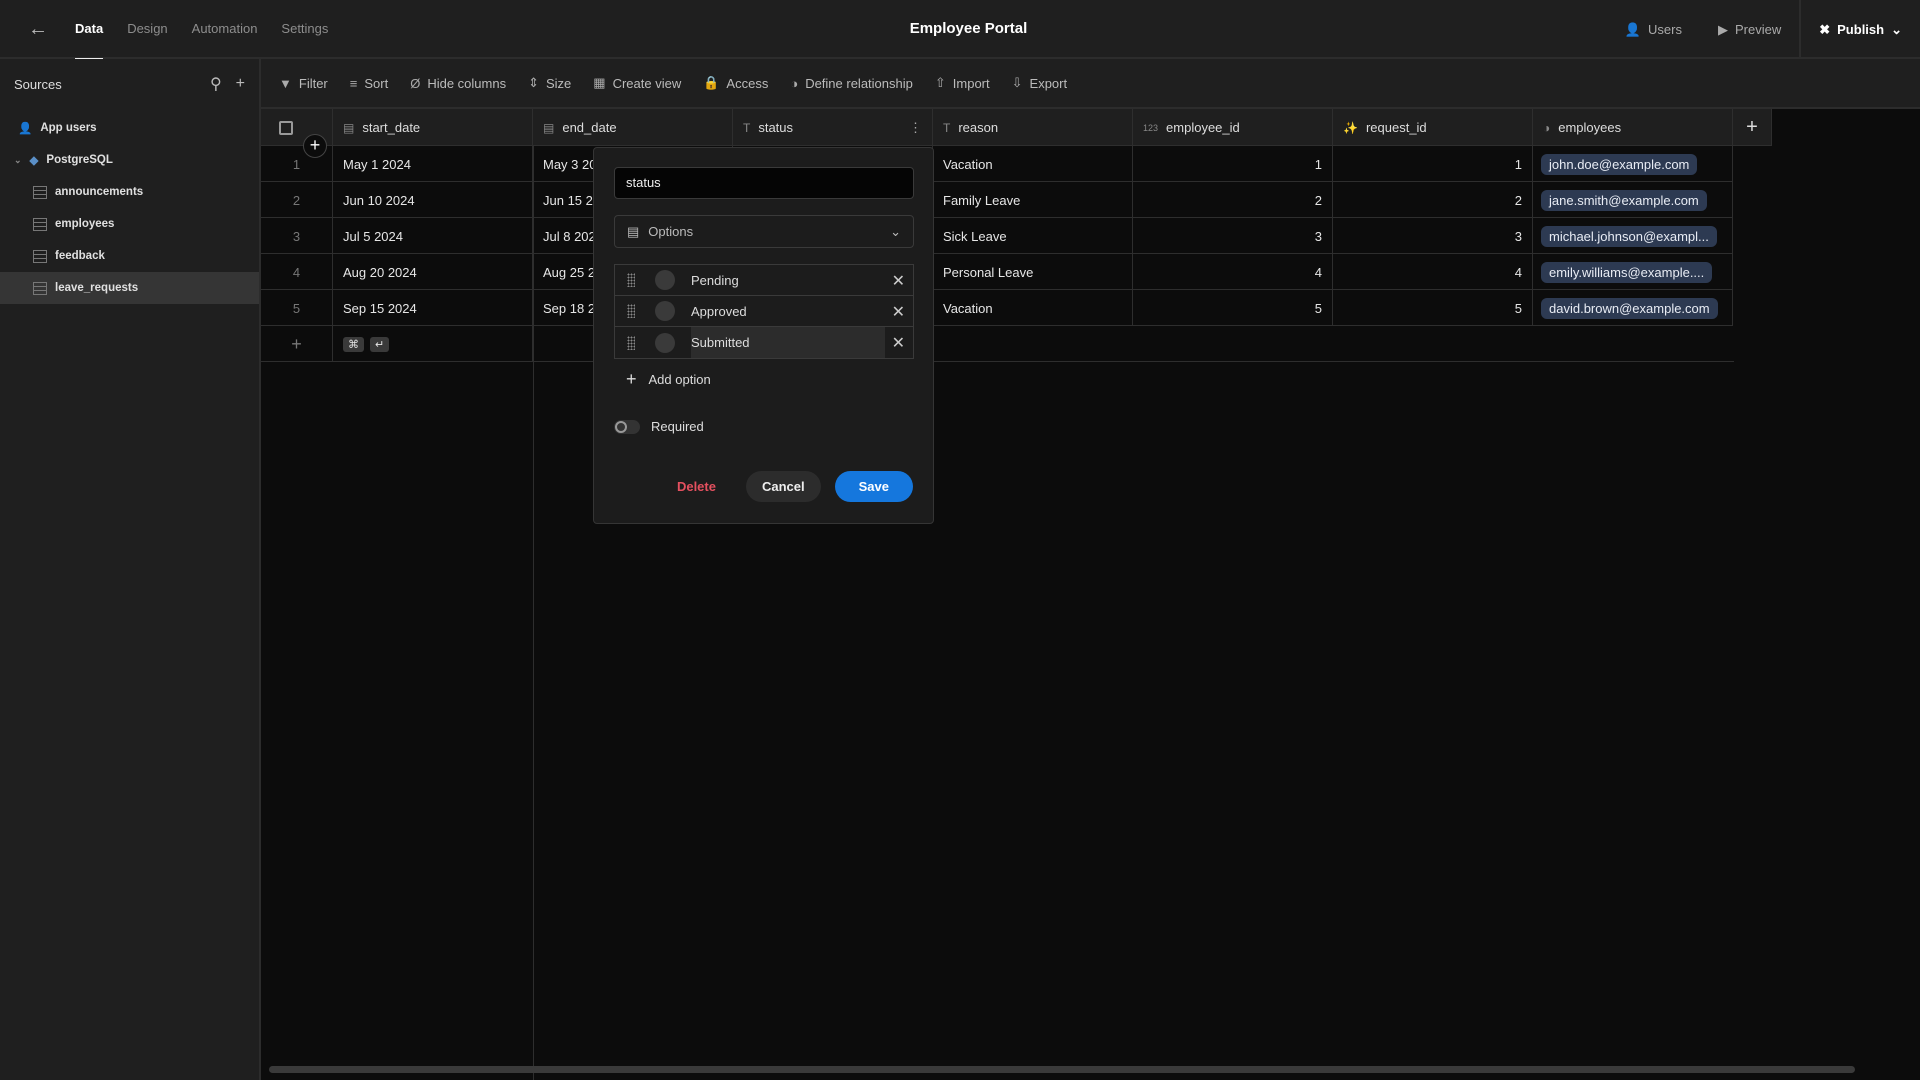 The image size is (1920, 1080). What do you see at coordinates (40, 192) in the screenshot?
I see `table-icon` at bounding box center [40, 192].